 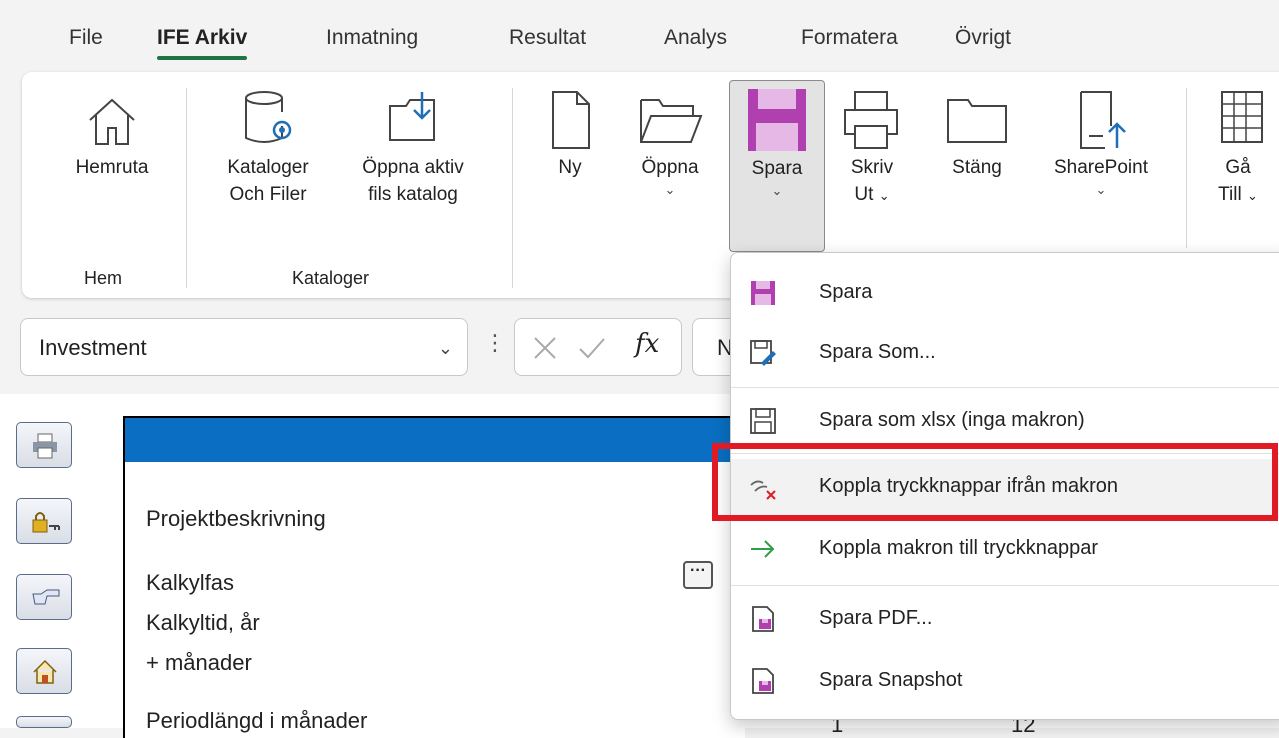 I want to click on menu-item-spara: Spara, so click(x=1005, y=295).